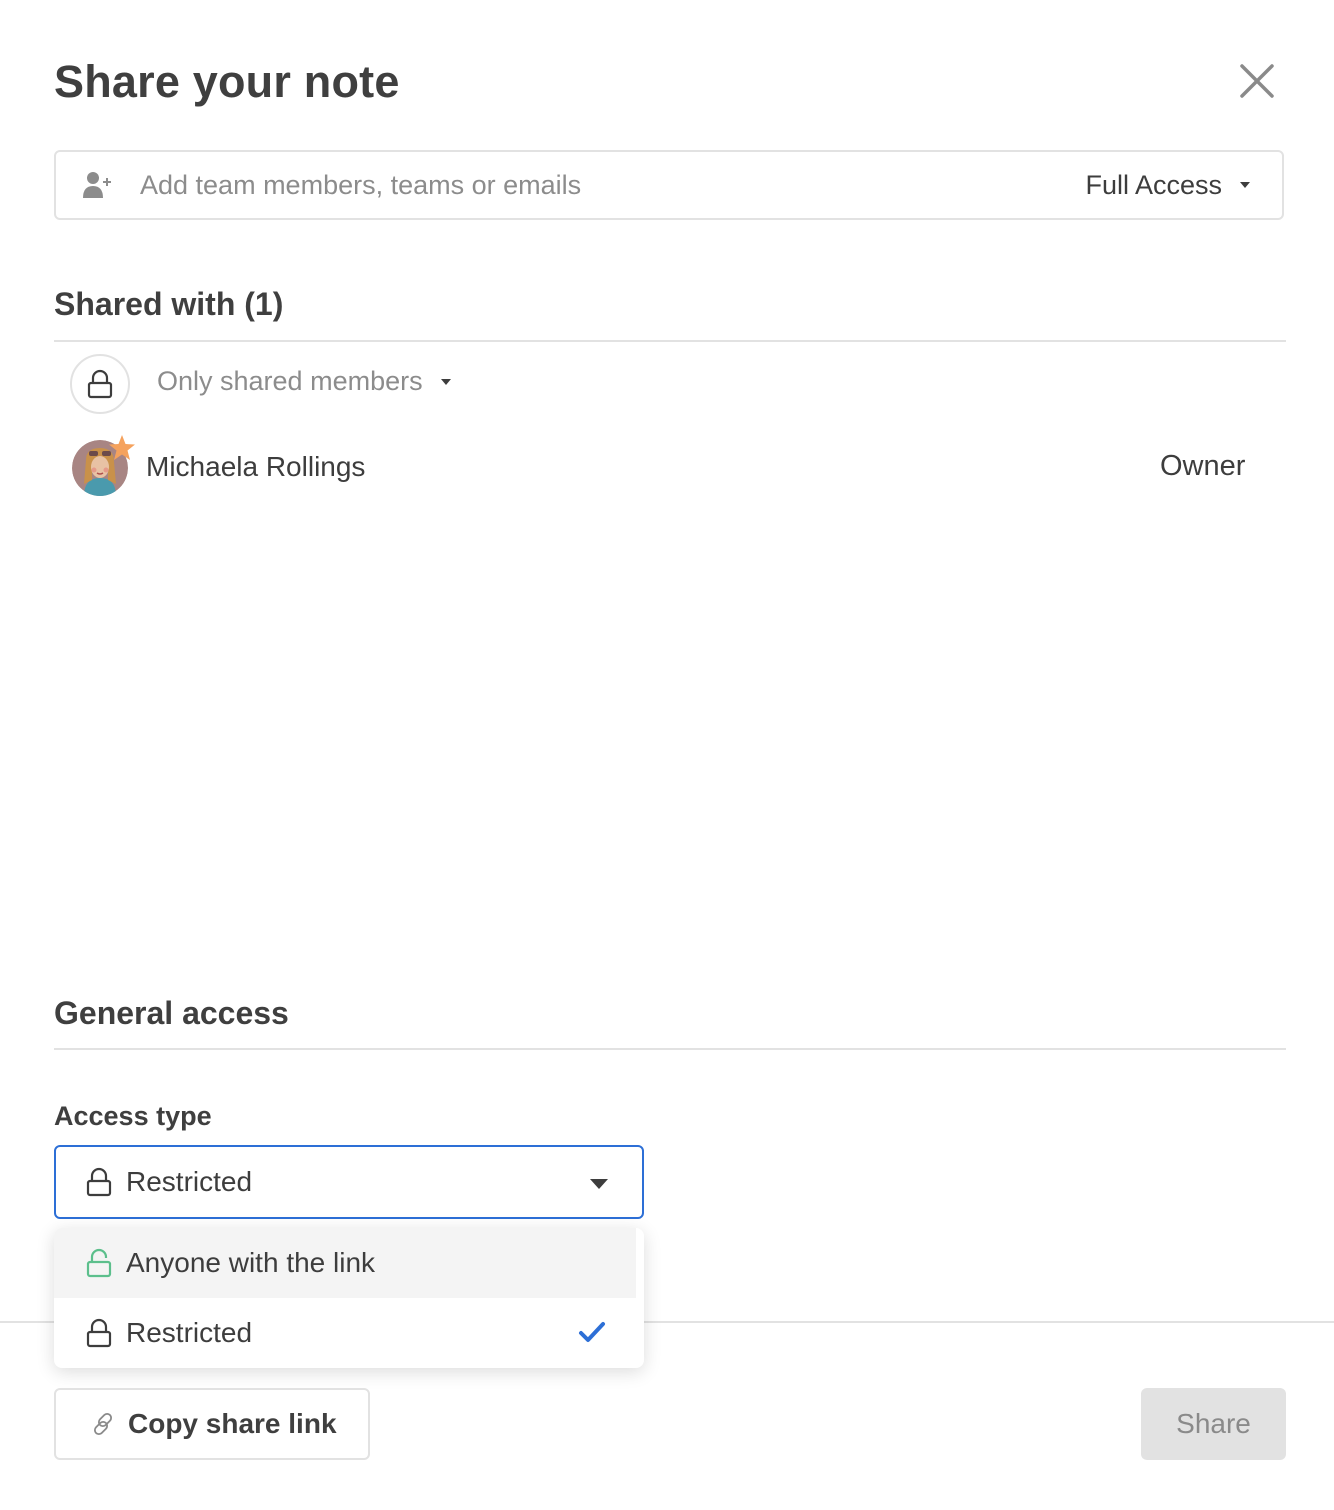  Describe the element at coordinates (103, 1424) in the screenshot. I see `link-icon` at that location.